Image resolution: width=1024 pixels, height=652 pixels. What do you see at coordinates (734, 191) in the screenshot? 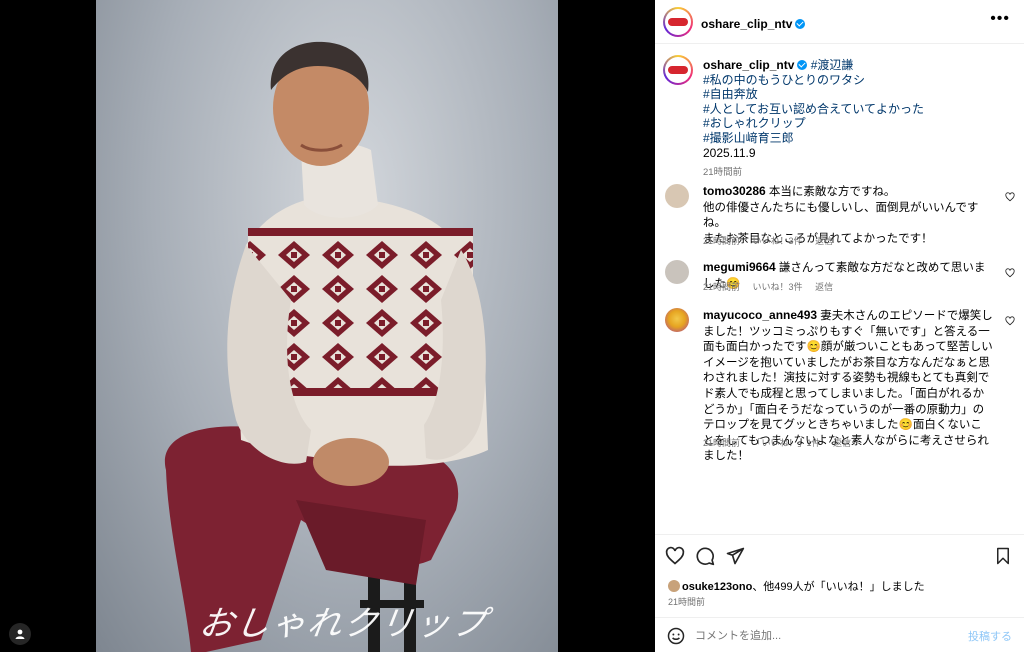
I see `comment-username: tomo30286` at bounding box center [734, 191].